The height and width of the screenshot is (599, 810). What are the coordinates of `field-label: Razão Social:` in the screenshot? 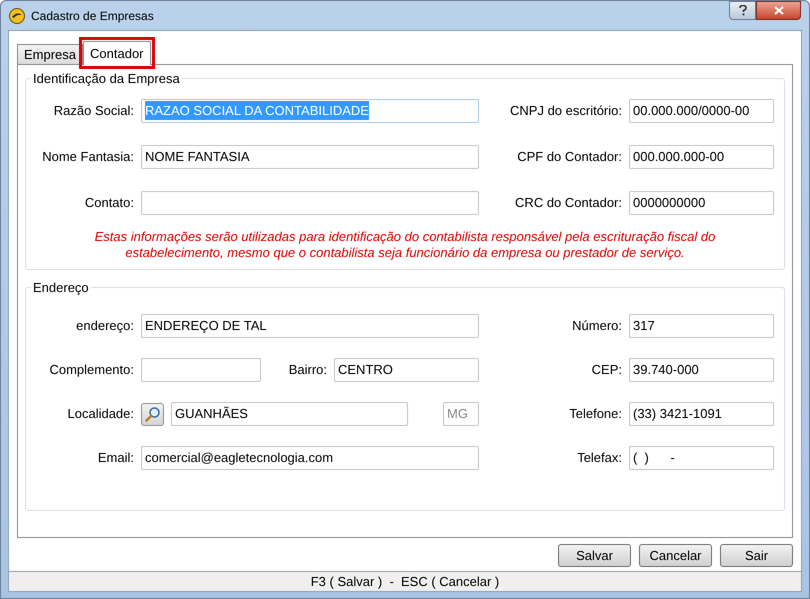 It's located at (93, 111).